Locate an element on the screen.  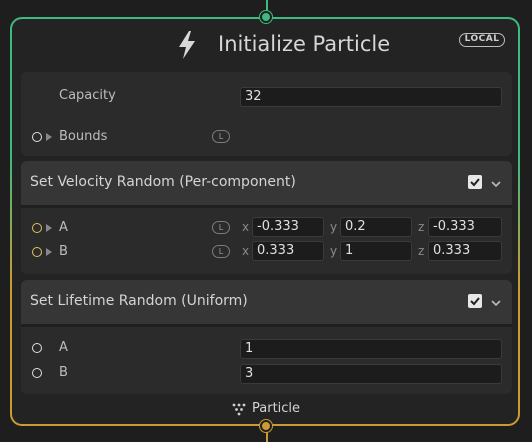
bounds-input-slot is located at coordinates (37, 137).